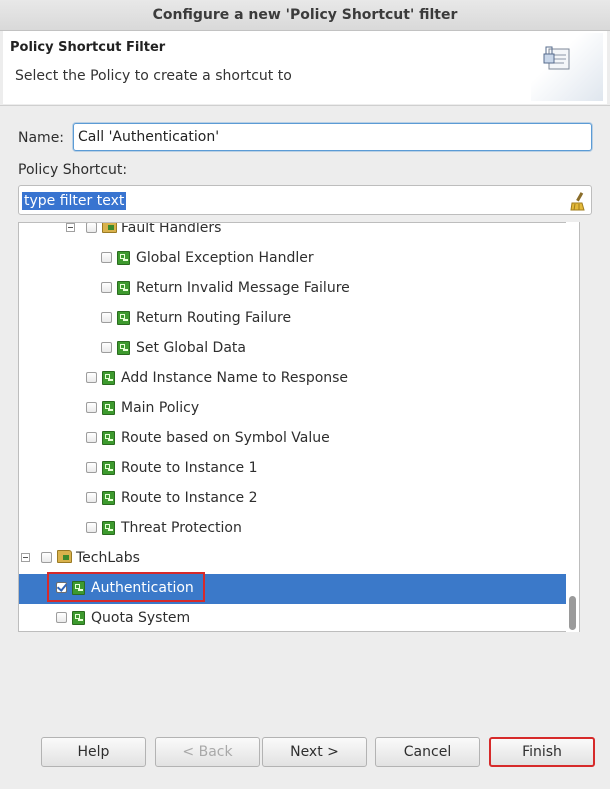 This screenshot has width=610, height=789. Describe the element at coordinates (207, 752) in the screenshot. I see `back-button: < Back` at that location.